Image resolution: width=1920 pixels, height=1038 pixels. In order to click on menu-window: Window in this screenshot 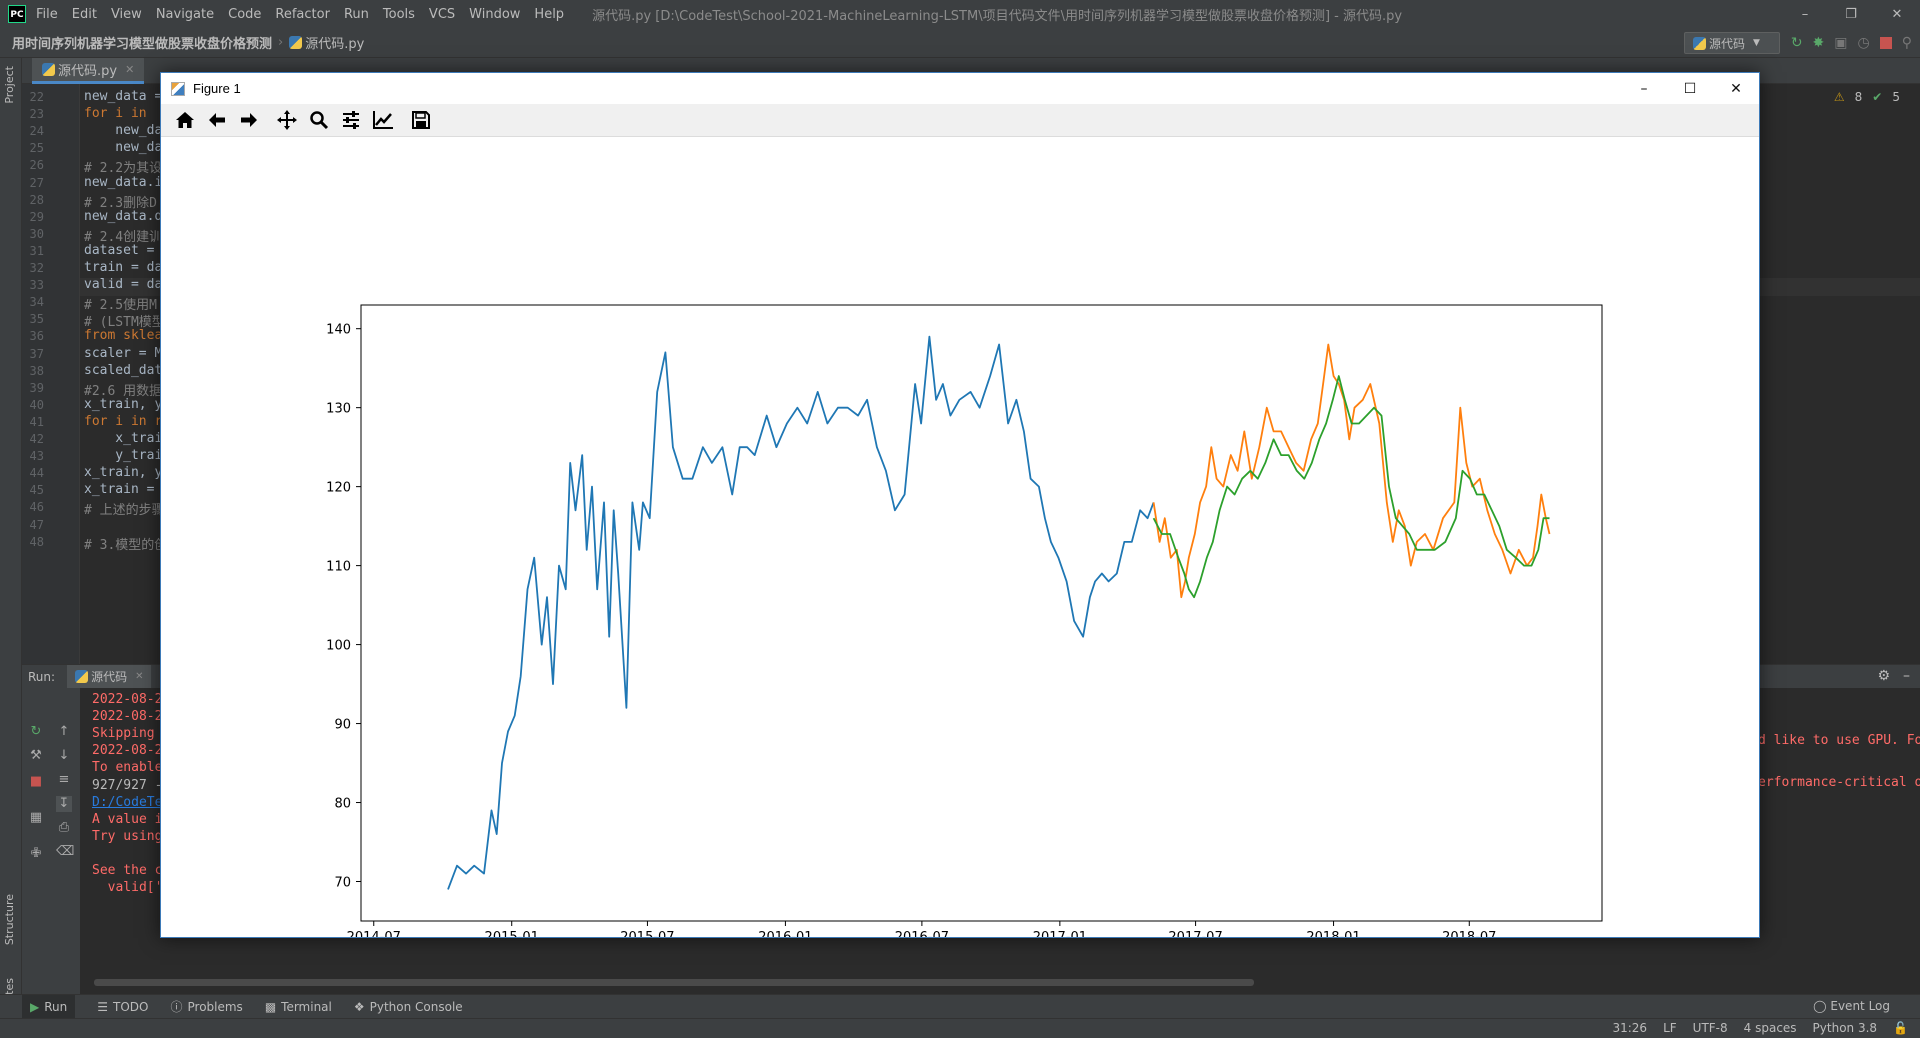, I will do `click(494, 14)`.